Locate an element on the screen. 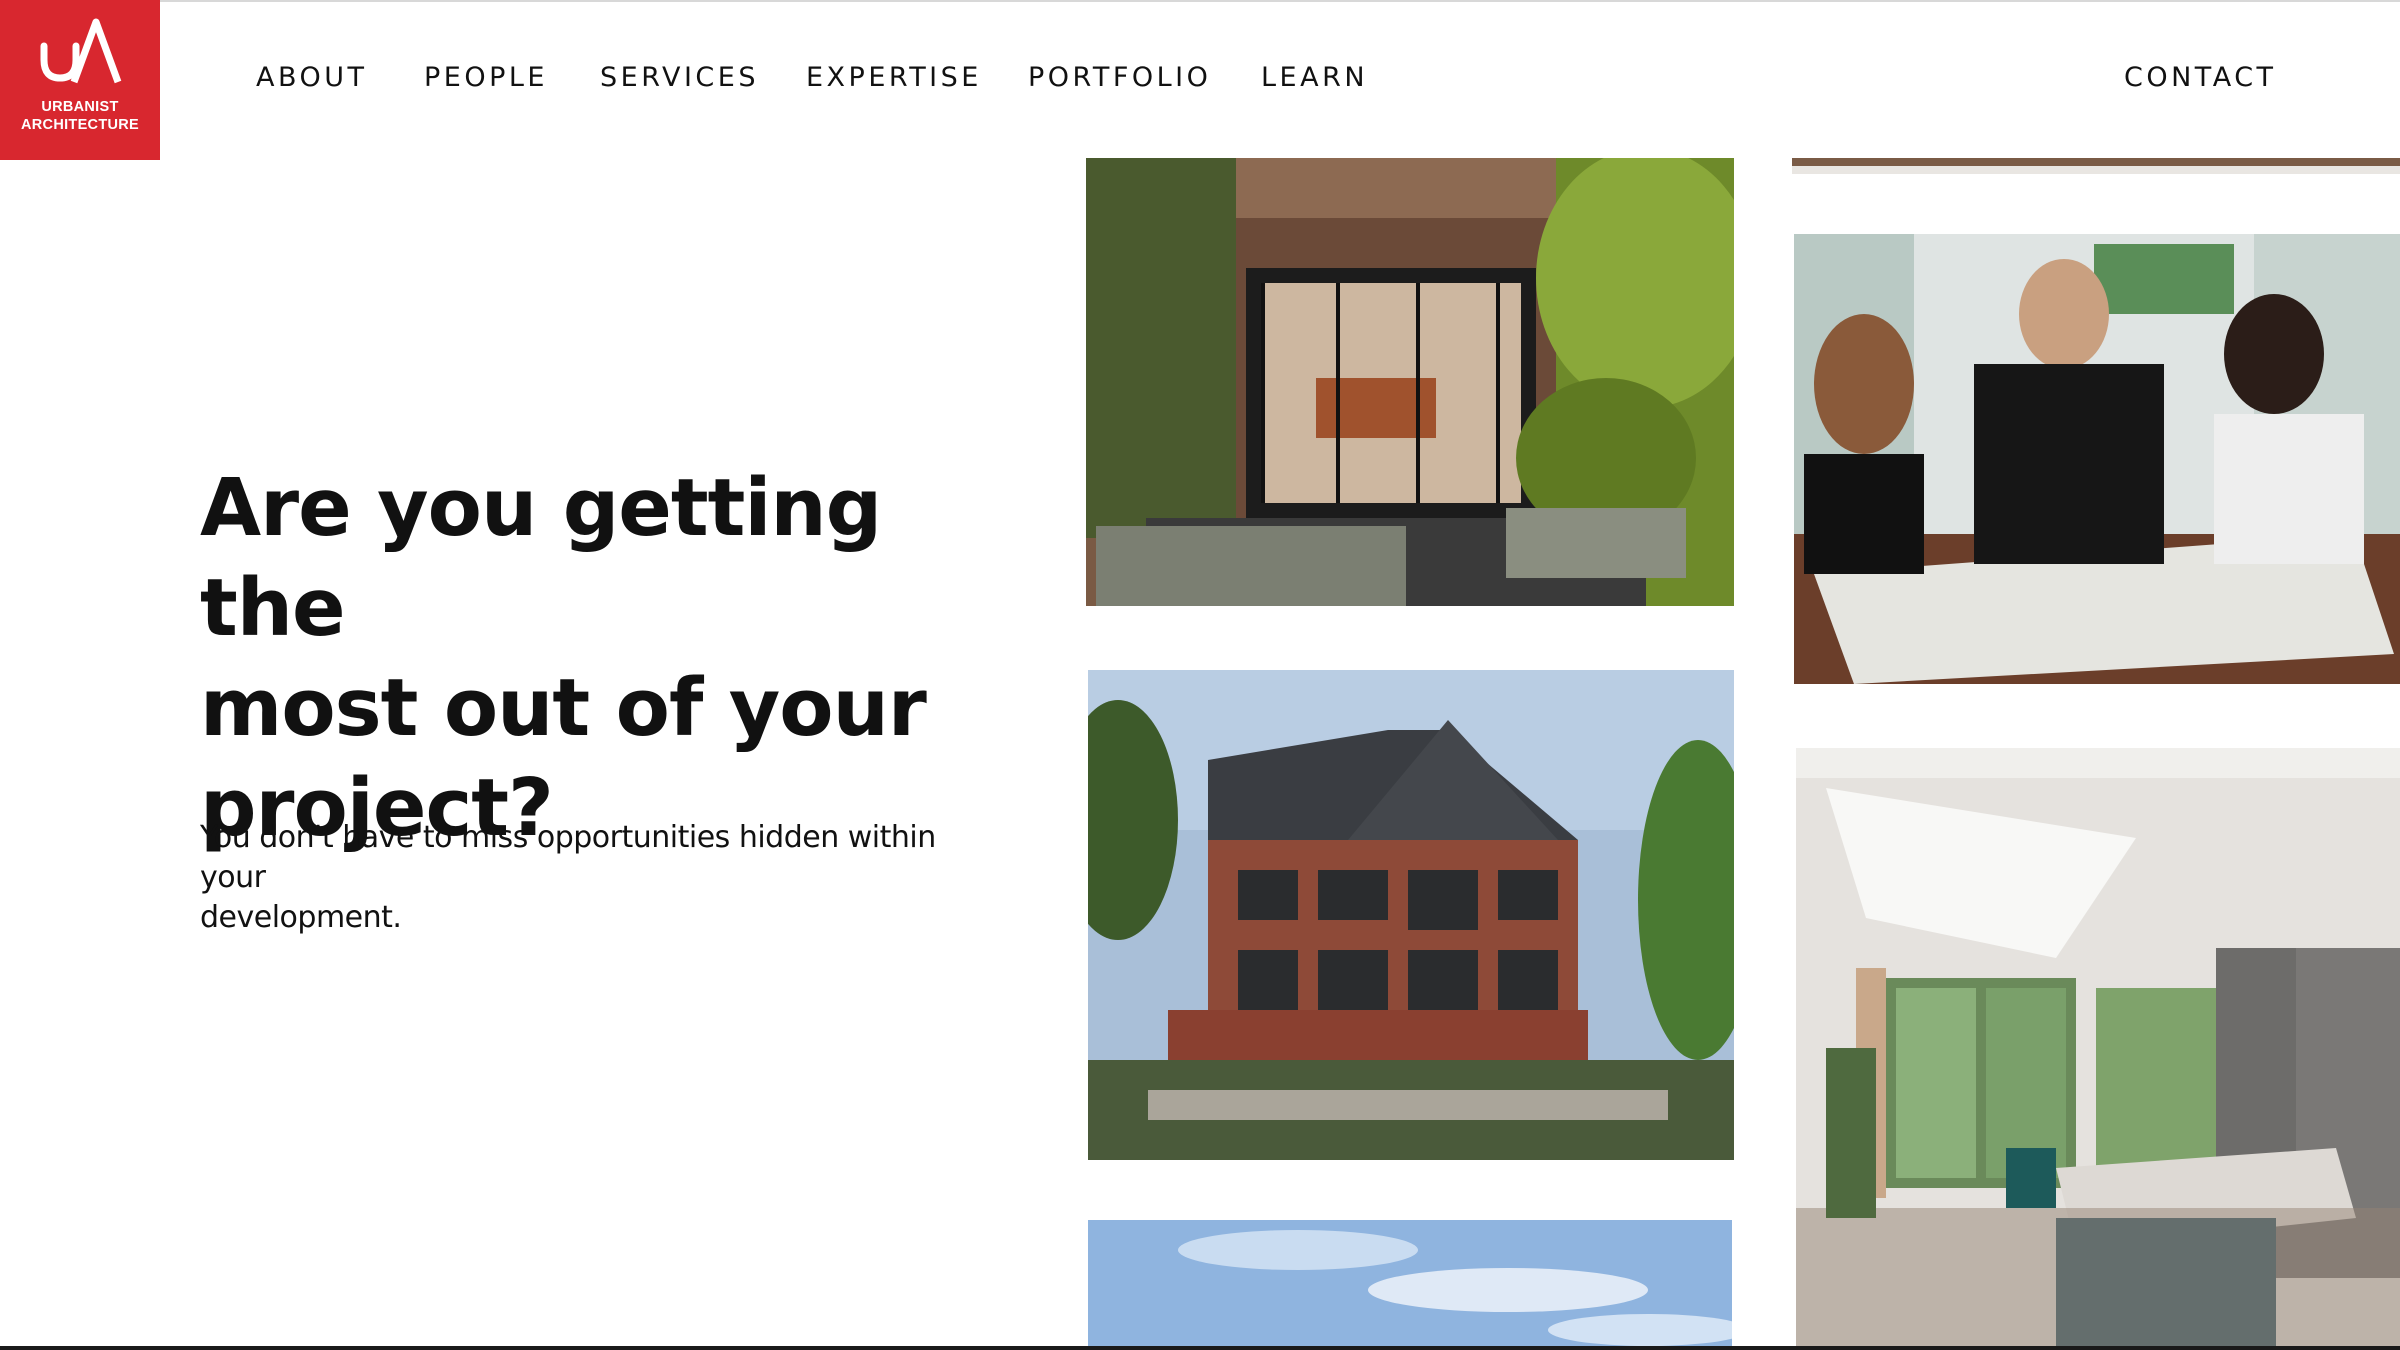  logo: URBANIST ARCHITECTURE is located at coordinates (80, 80).